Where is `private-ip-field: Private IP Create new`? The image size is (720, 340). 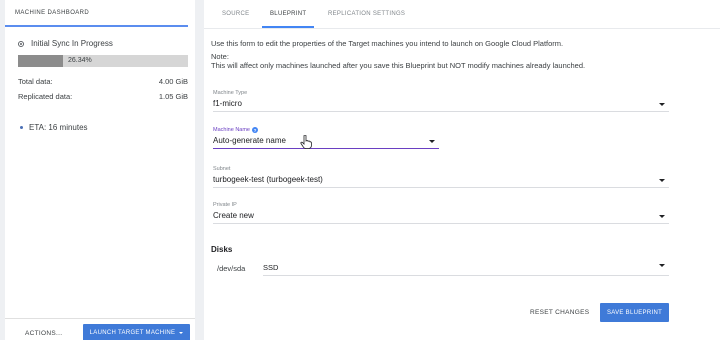 private-ip-field: Private IP Create new is located at coordinates (441, 213).